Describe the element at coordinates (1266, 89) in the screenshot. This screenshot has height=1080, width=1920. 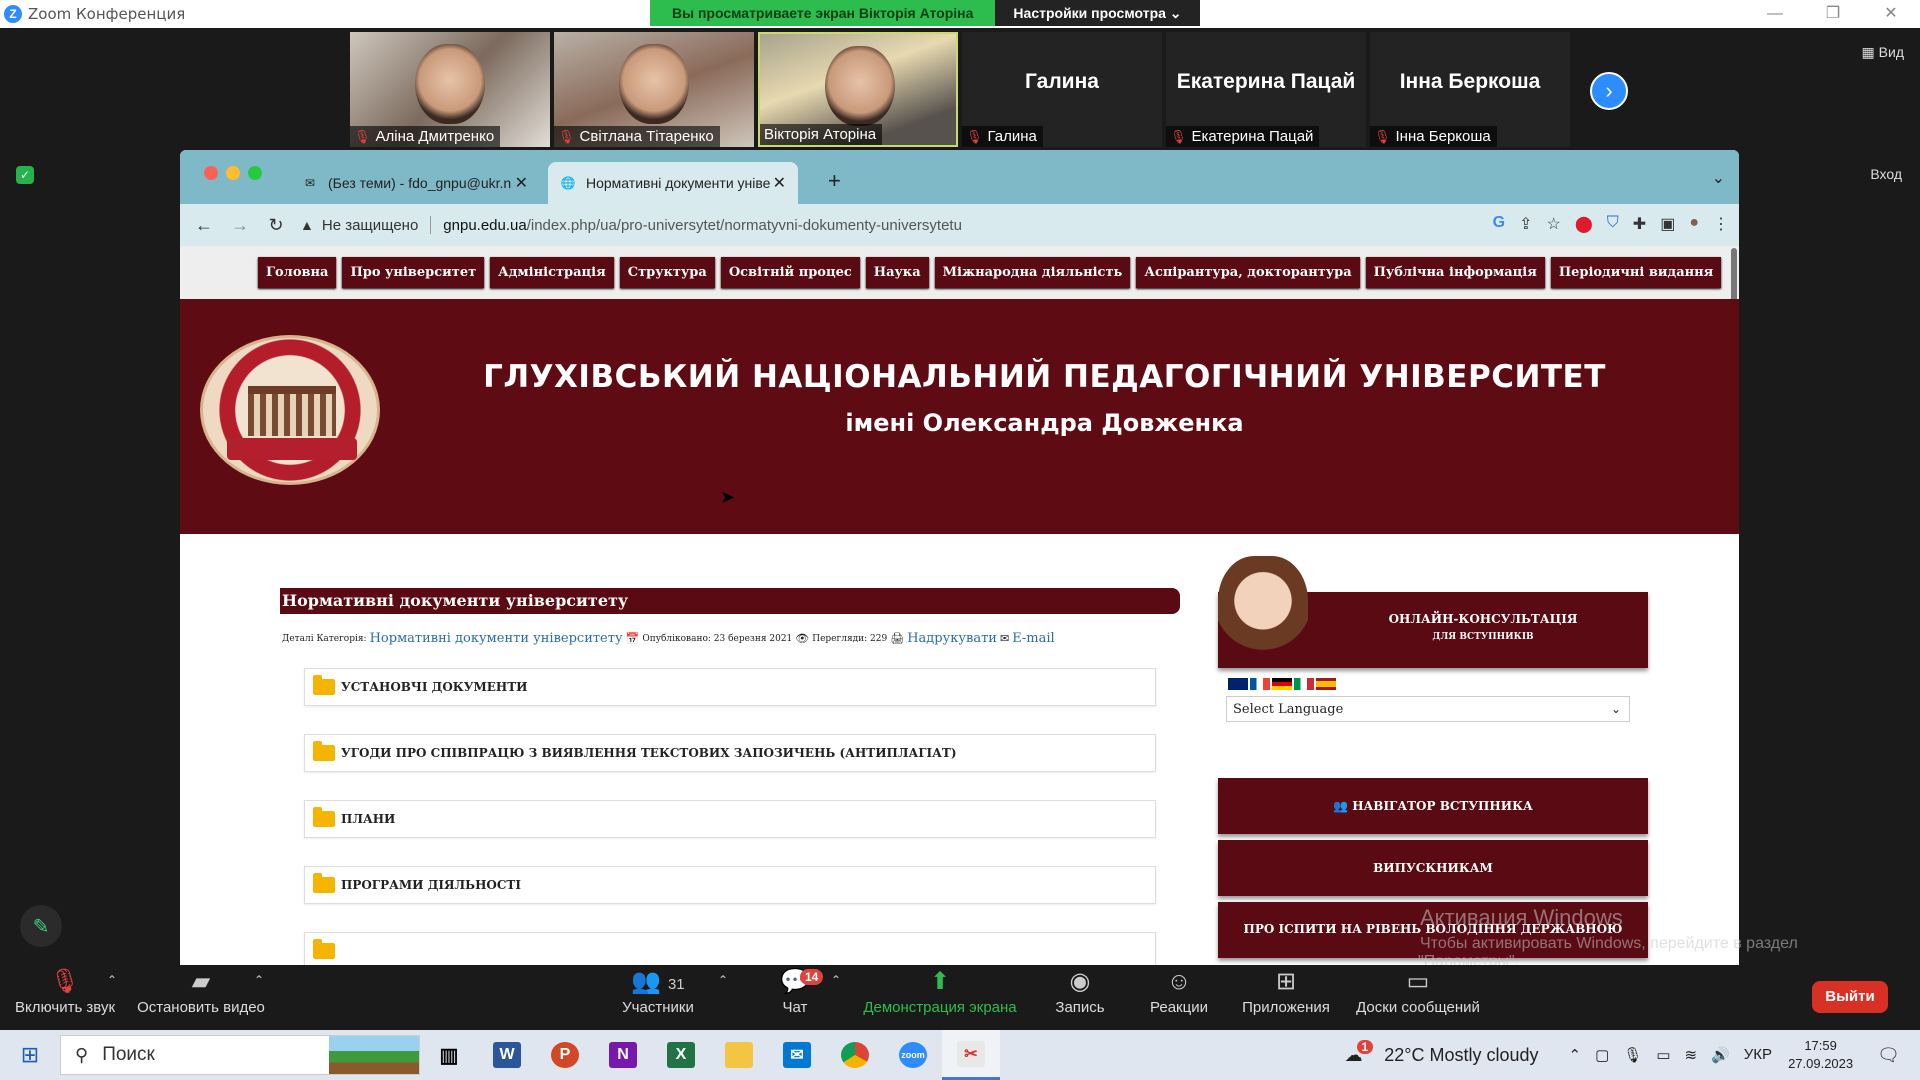
I see `participant-tile: Екатерина Пацай 🎙 Екатерина Пацай` at that location.